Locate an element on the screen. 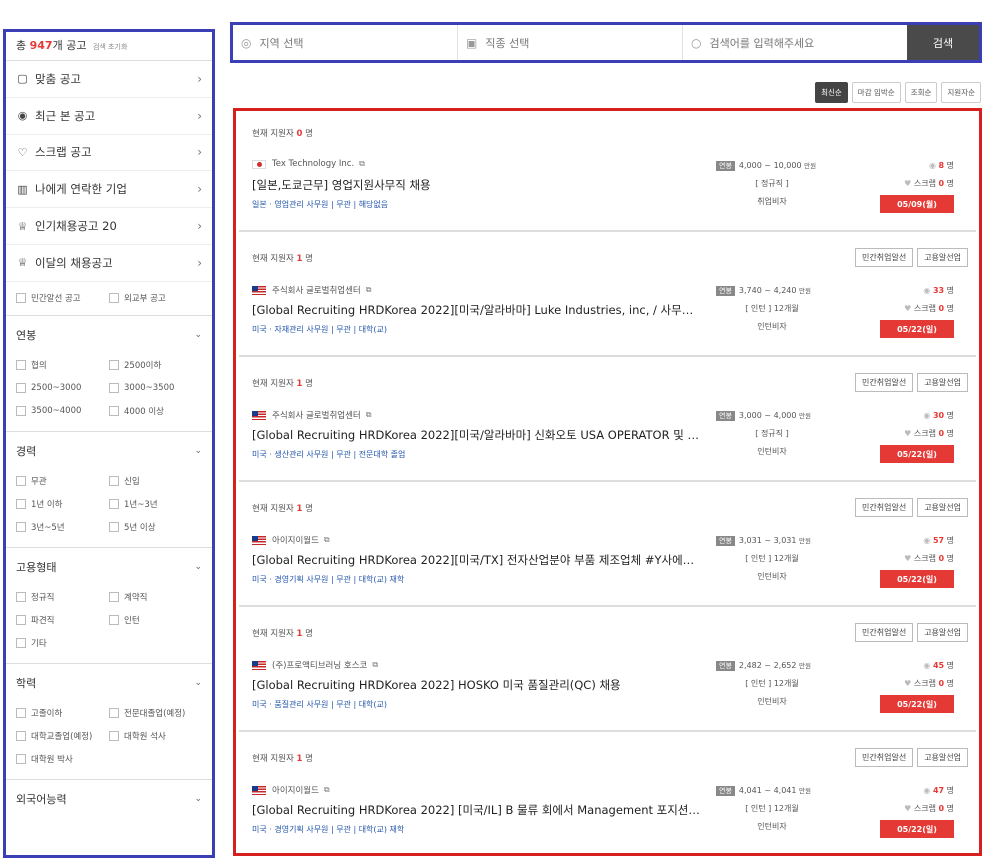  filter-checkbox: 기타 is located at coordinates (62, 643).